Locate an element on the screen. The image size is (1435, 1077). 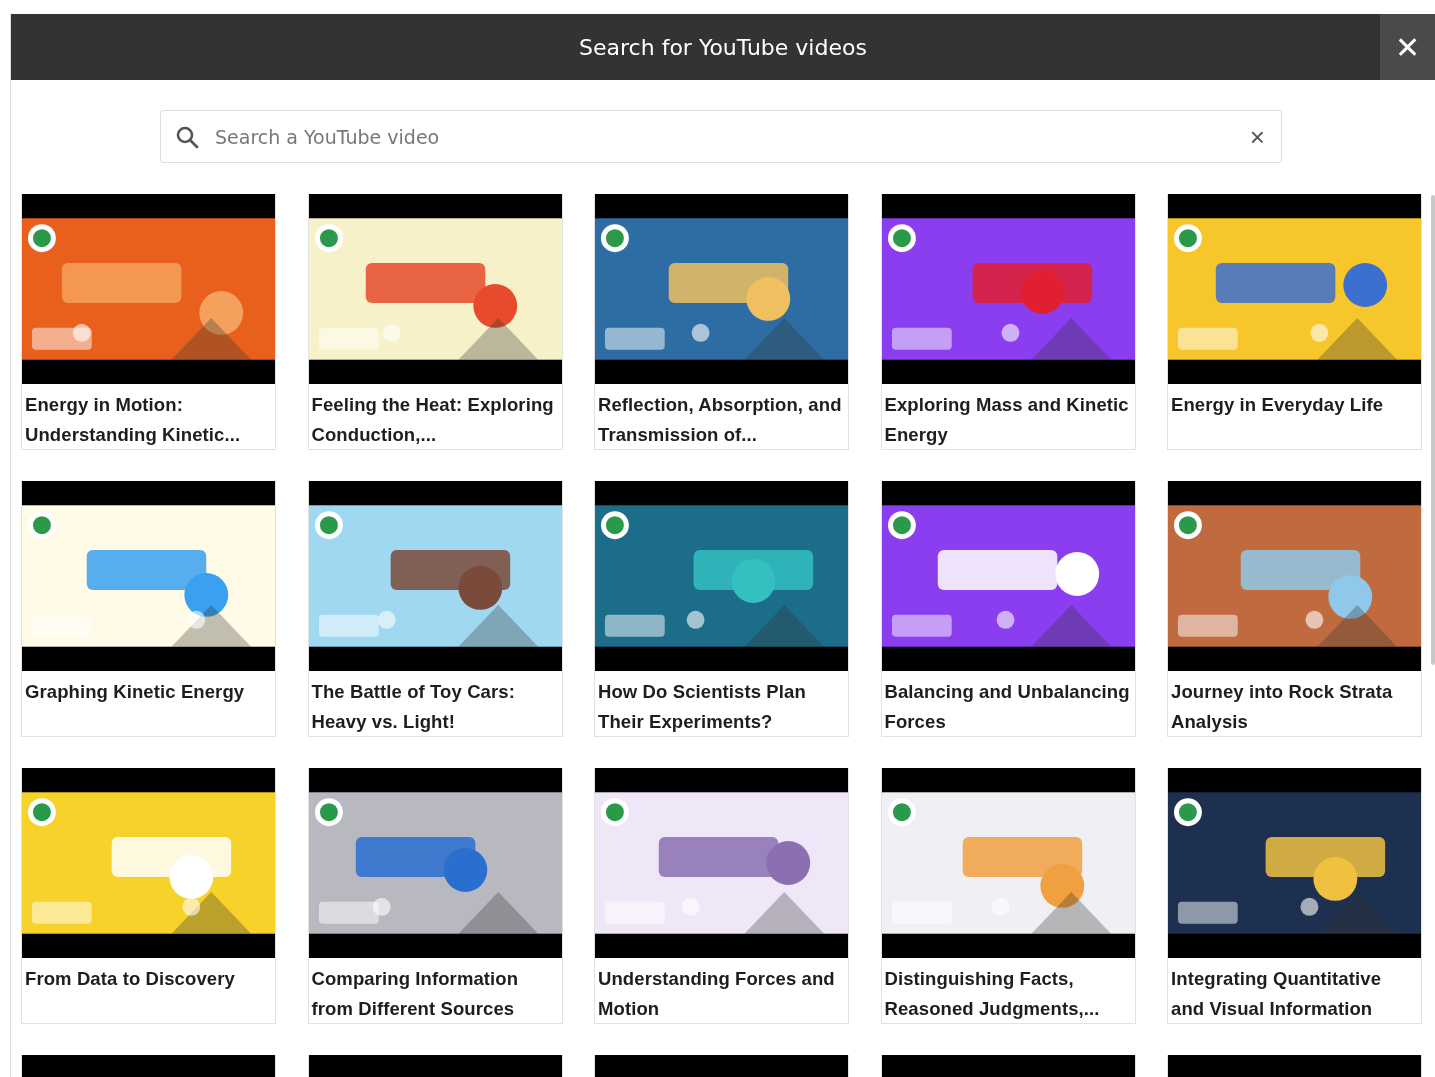
video-title: The Battle of Toy Cars: Heavy vs. Light! is located at coordinates (413, 707).